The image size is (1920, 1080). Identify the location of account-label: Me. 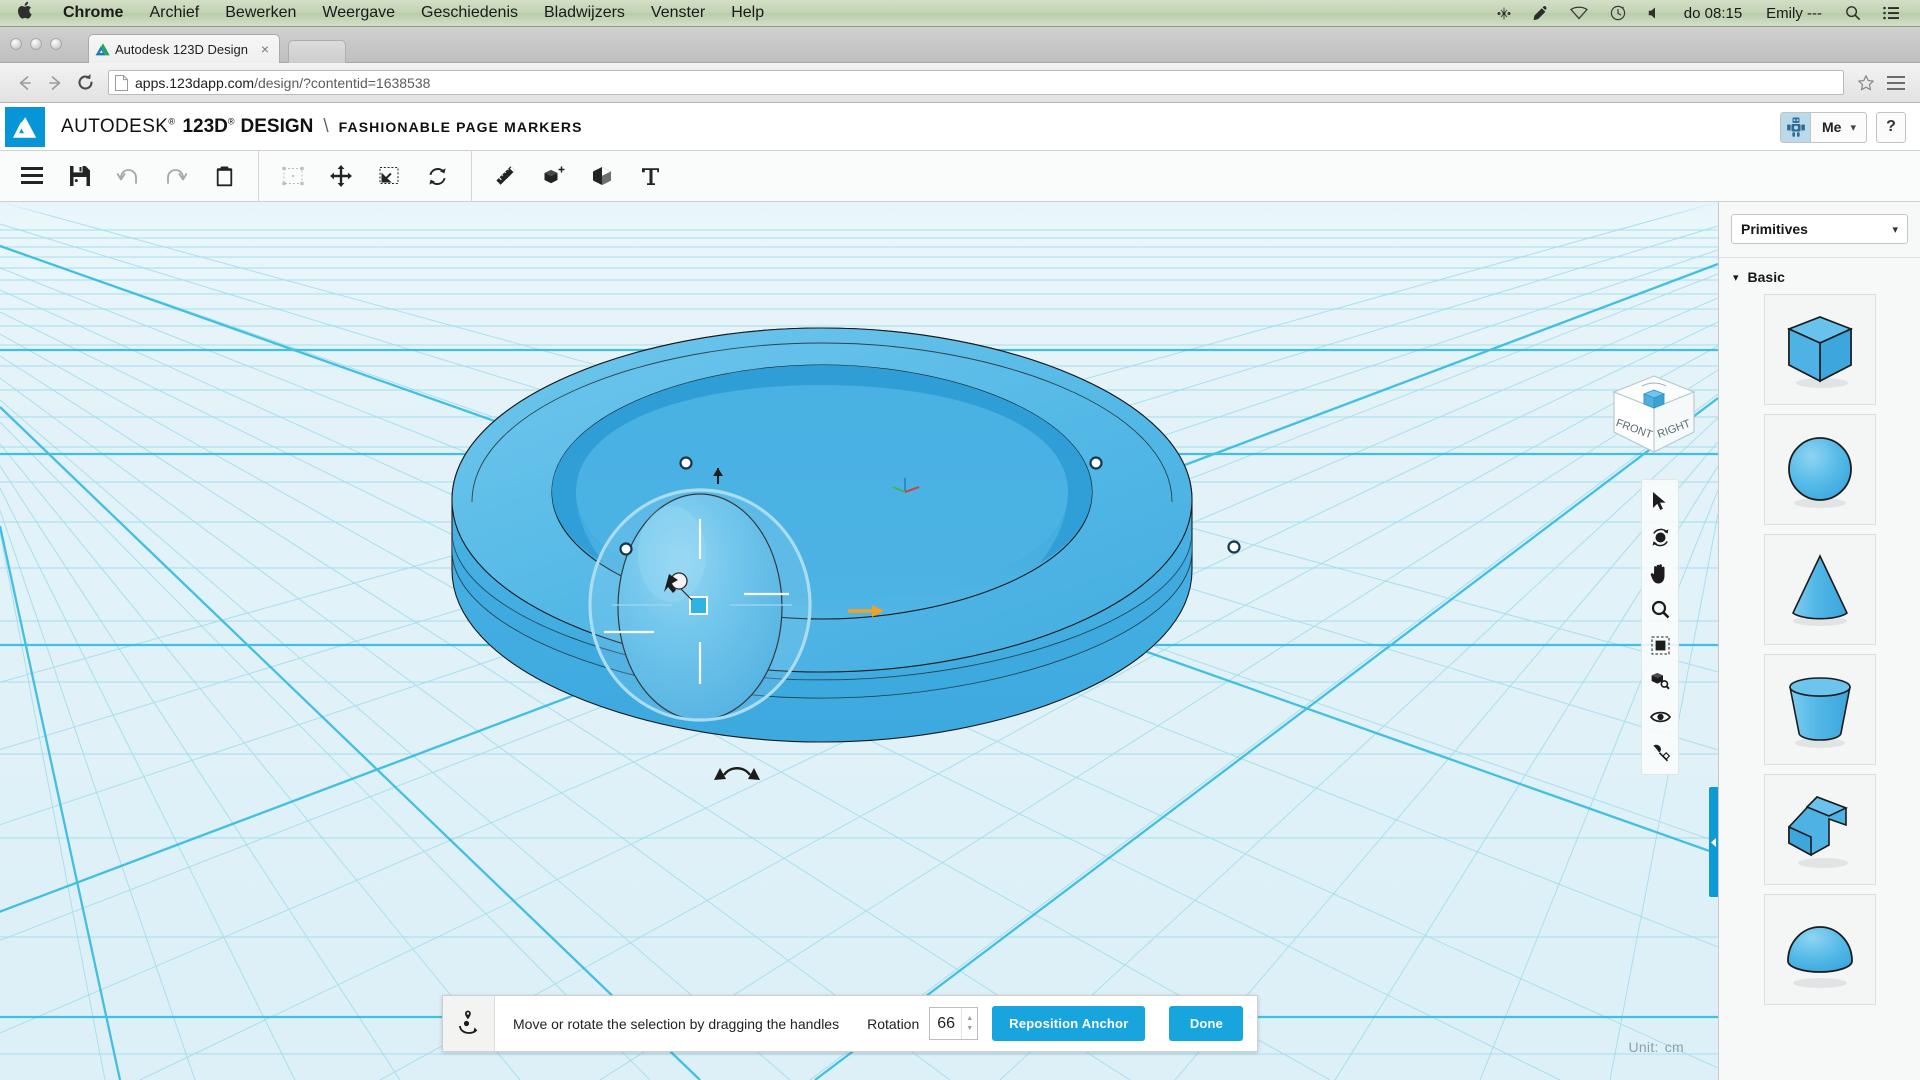
(1832, 127).